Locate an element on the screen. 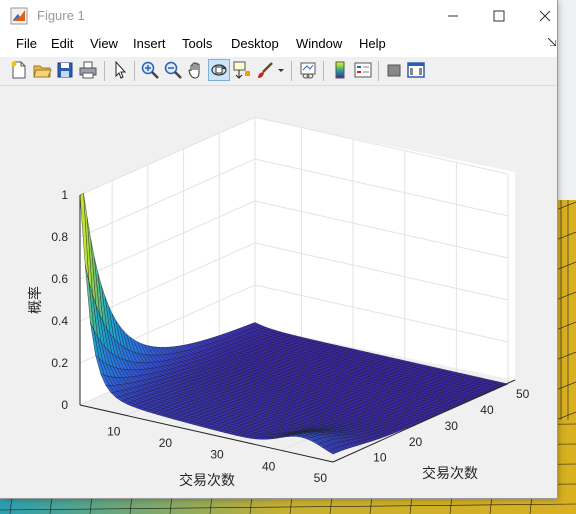  y-axis-label: 交易次数 is located at coordinates (450, 473).